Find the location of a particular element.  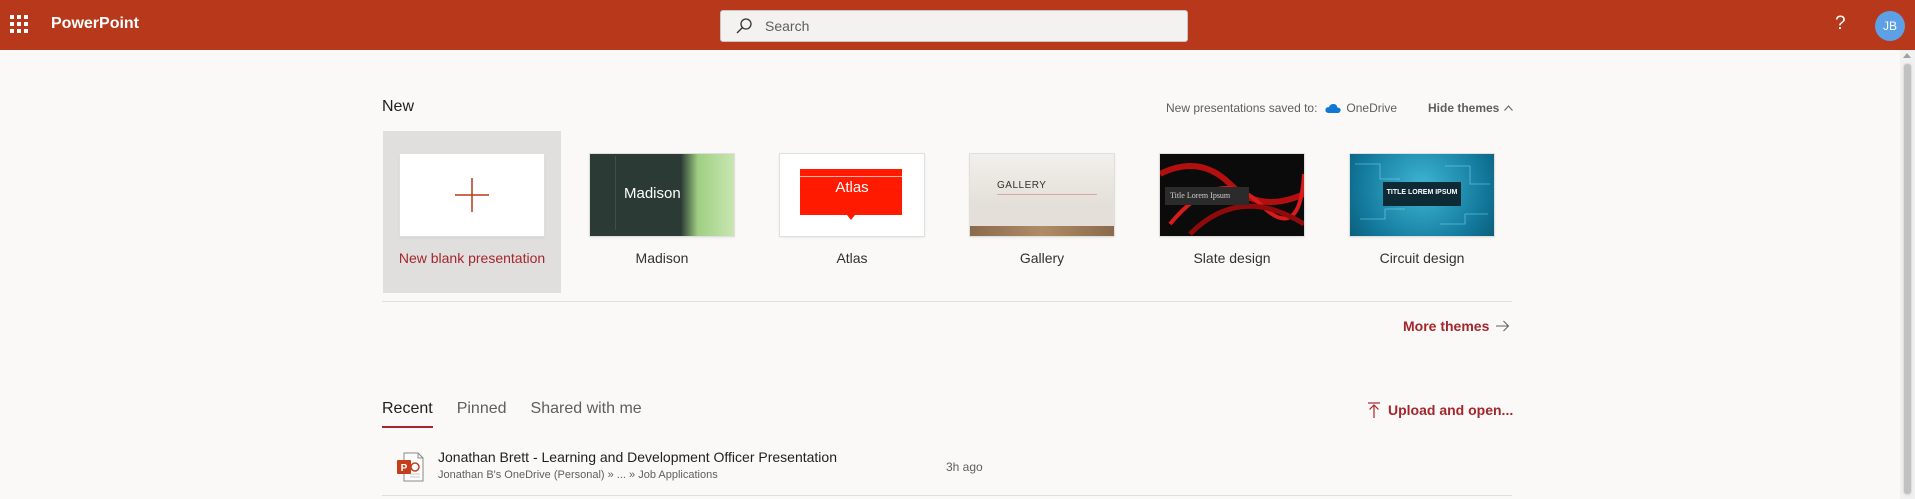

template-circuit: TITLE LOREM IPSUM Circuit design is located at coordinates (1422, 212).